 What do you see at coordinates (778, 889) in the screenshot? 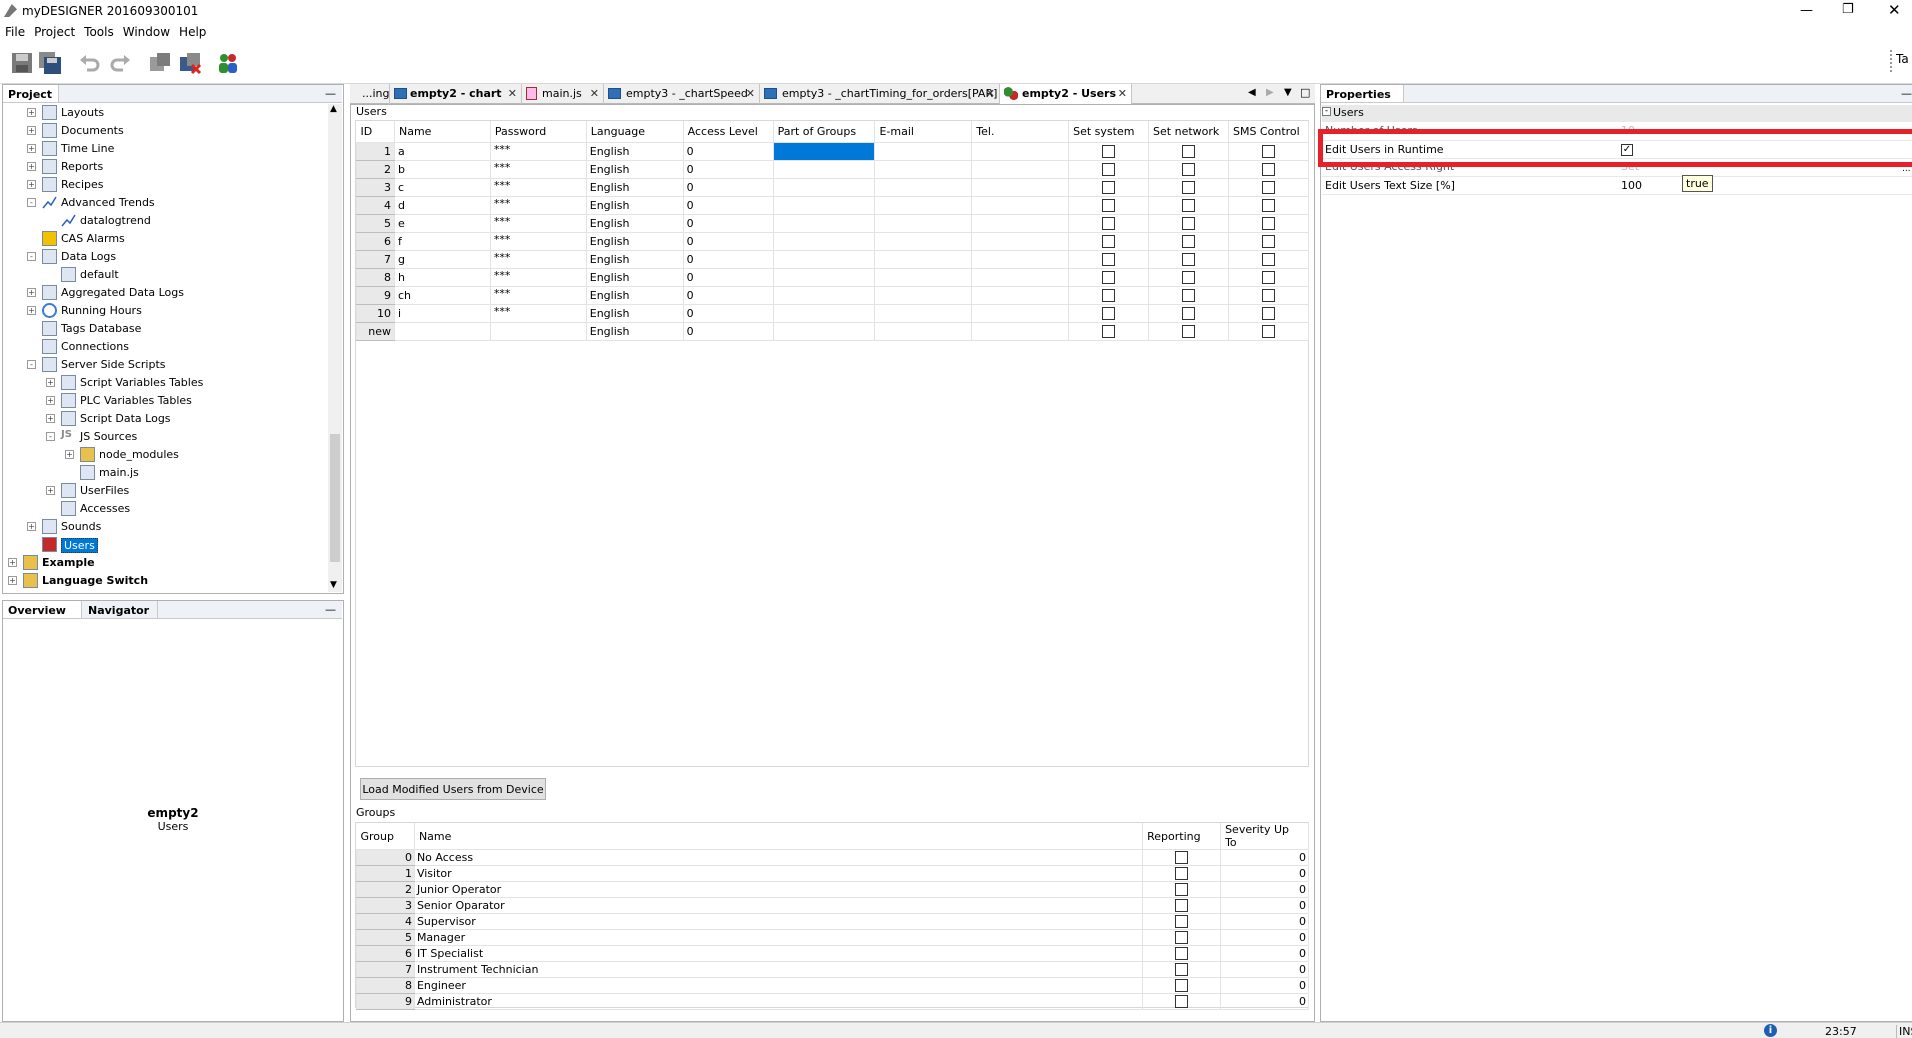
I see `group-name-cell: Junior Operator` at bounding box center [778, 889].